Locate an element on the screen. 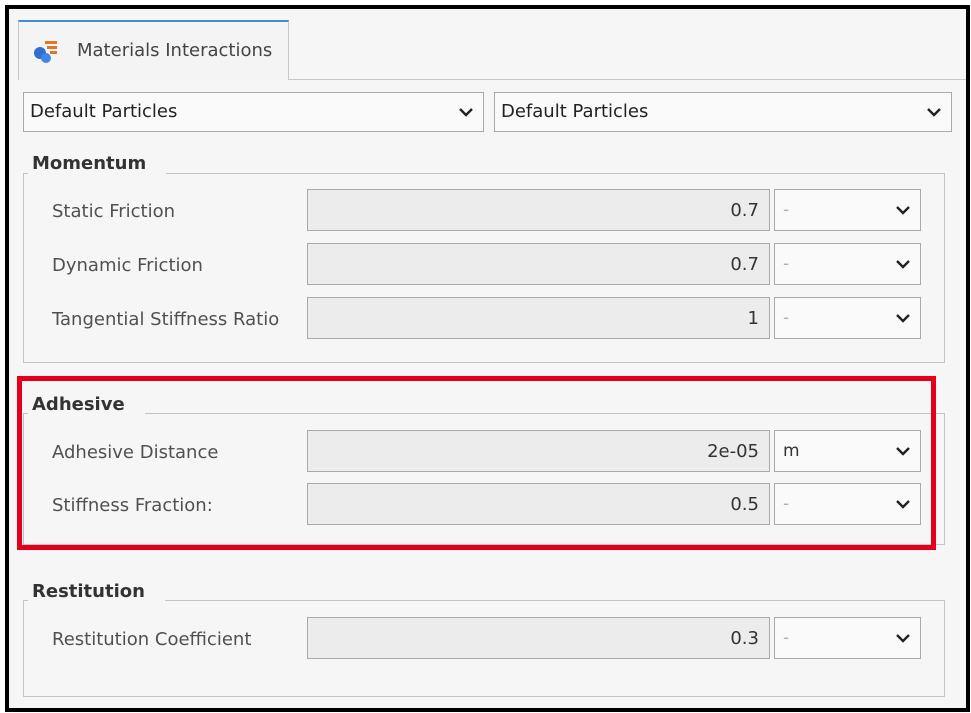 This screenshot has height=713, width=971. restitution-coefficient-label: Restitution Coefficient is located at coordinates (152, 639).